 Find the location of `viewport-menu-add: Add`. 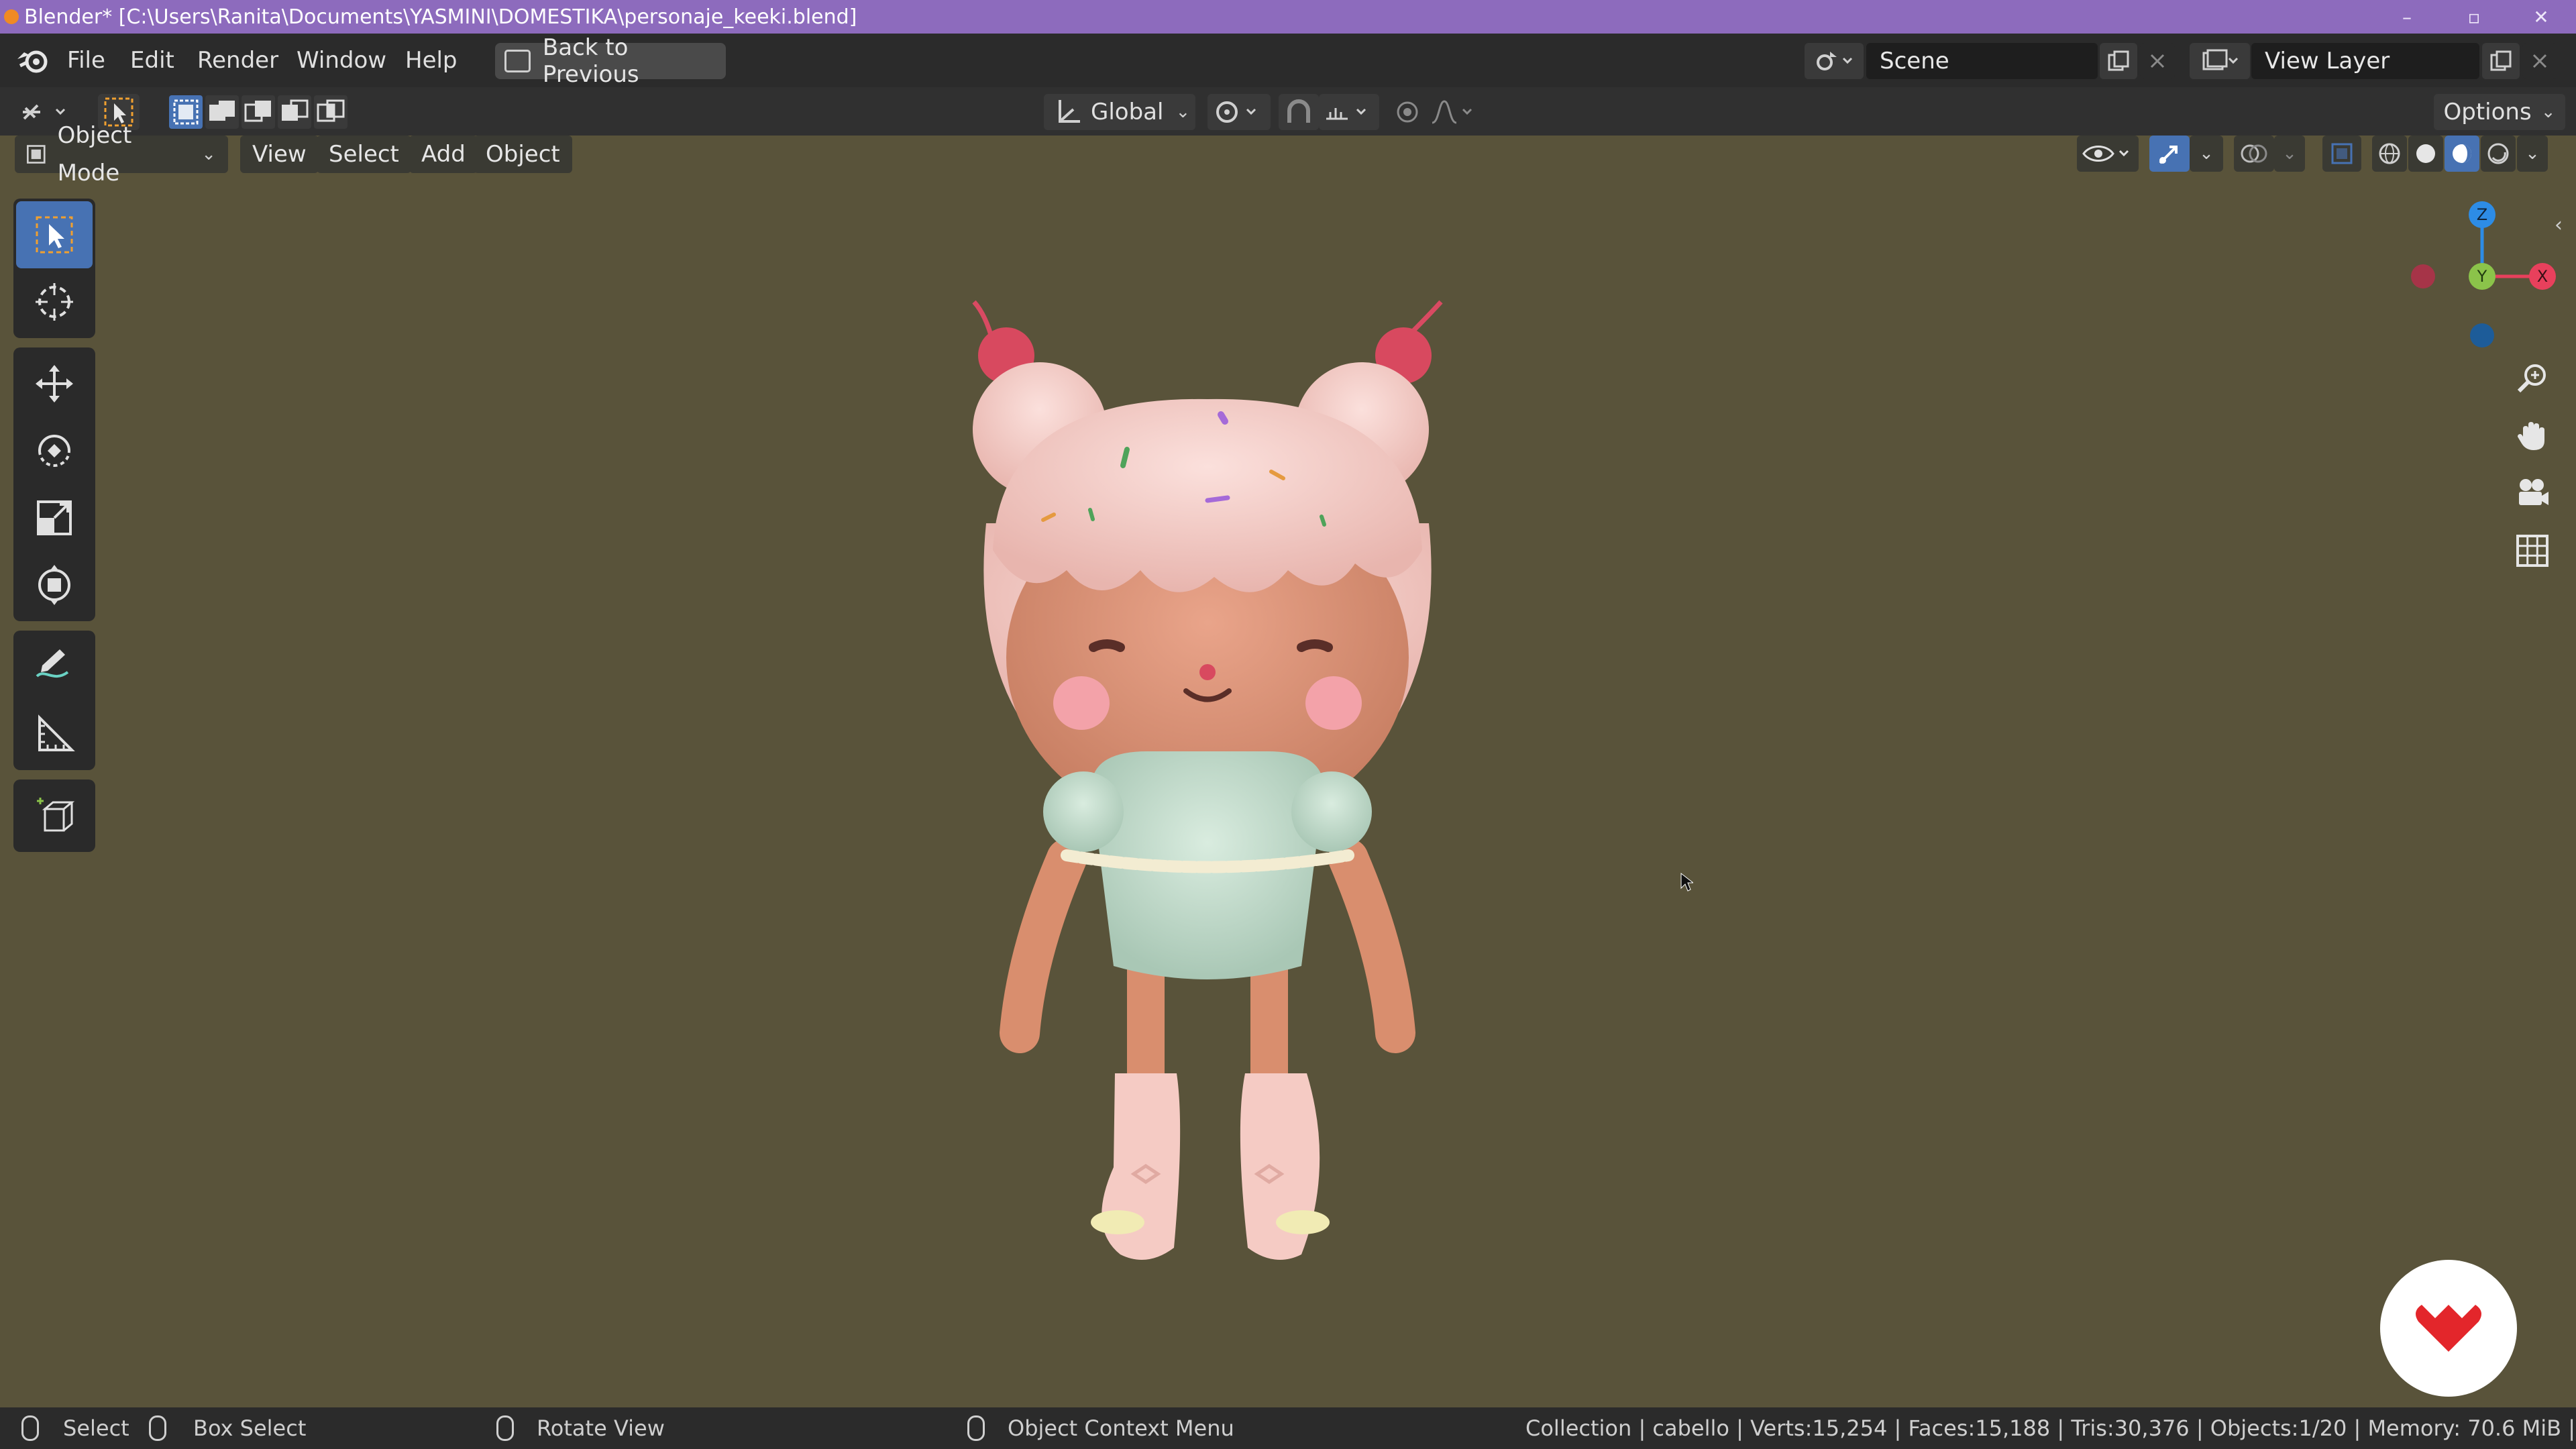

viewport-menu-add: Add is located at coordinates (443, 154).